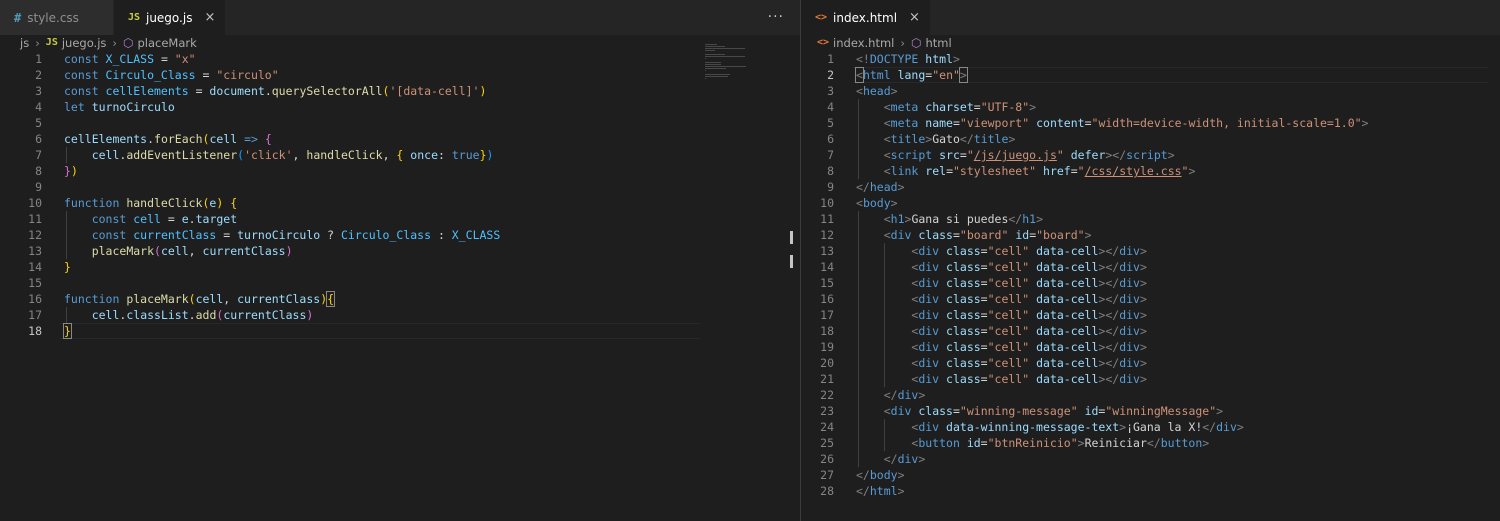 This screenshot has height=521, width=1500. What do you see at coordinates (400, 42) in the screenshot?
I see `breadcrumb: js › JS juego.js › ⬡ placeMark` at bounding box center [400, 42].